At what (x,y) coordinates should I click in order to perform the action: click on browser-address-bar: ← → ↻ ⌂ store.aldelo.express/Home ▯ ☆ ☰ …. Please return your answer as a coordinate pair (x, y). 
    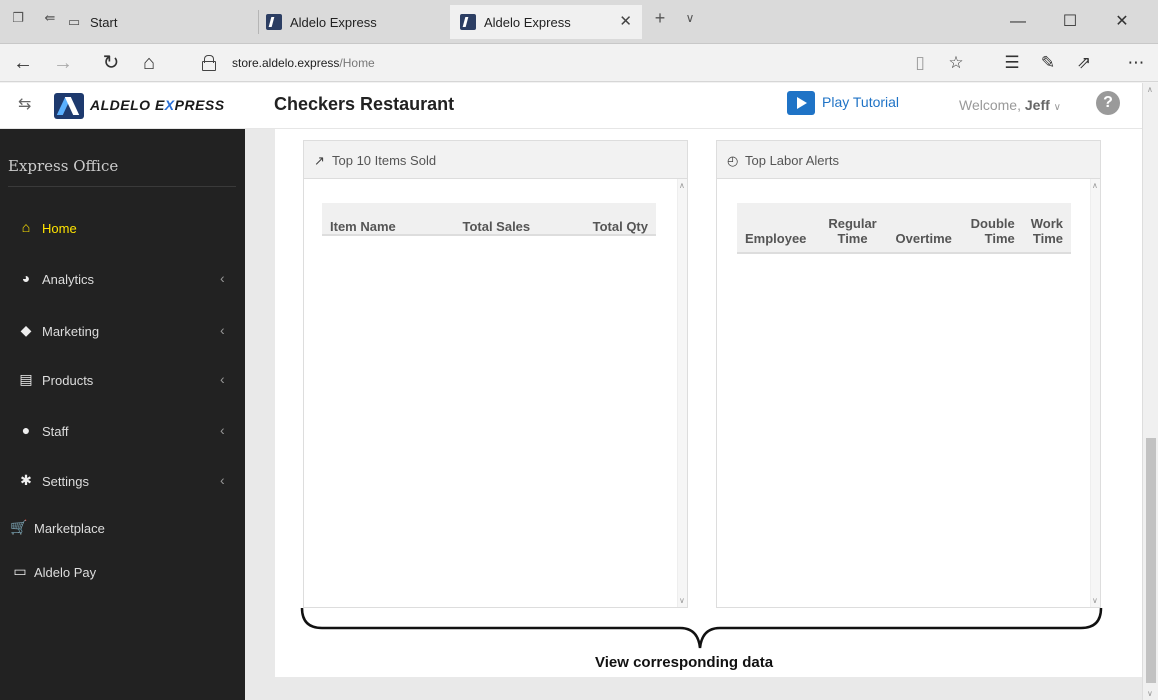
    Looking at the image, I should click on (579, 63).